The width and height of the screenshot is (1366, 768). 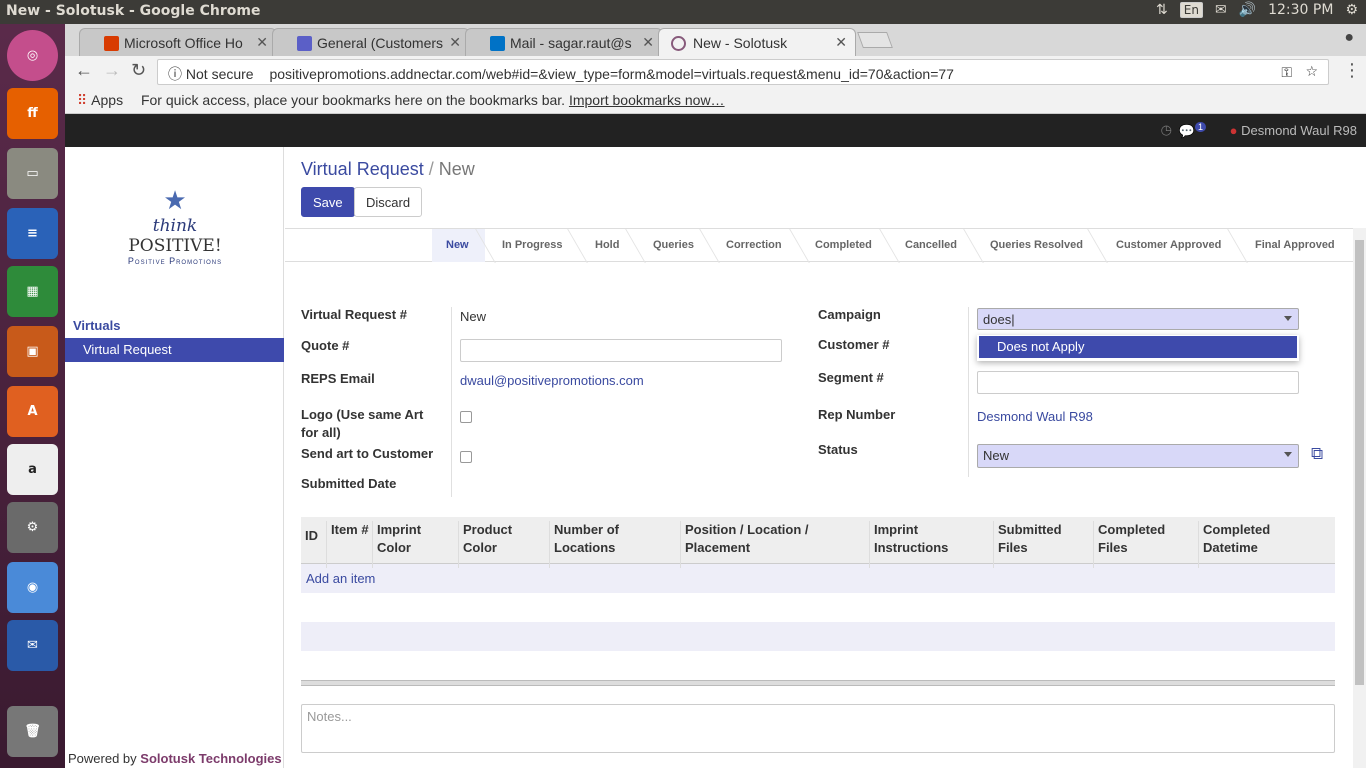 What do you see at coordinates (1192, 130) in the screenshot?
I see `chat-icon: 💬 1` at bounding box center [1192, 130].